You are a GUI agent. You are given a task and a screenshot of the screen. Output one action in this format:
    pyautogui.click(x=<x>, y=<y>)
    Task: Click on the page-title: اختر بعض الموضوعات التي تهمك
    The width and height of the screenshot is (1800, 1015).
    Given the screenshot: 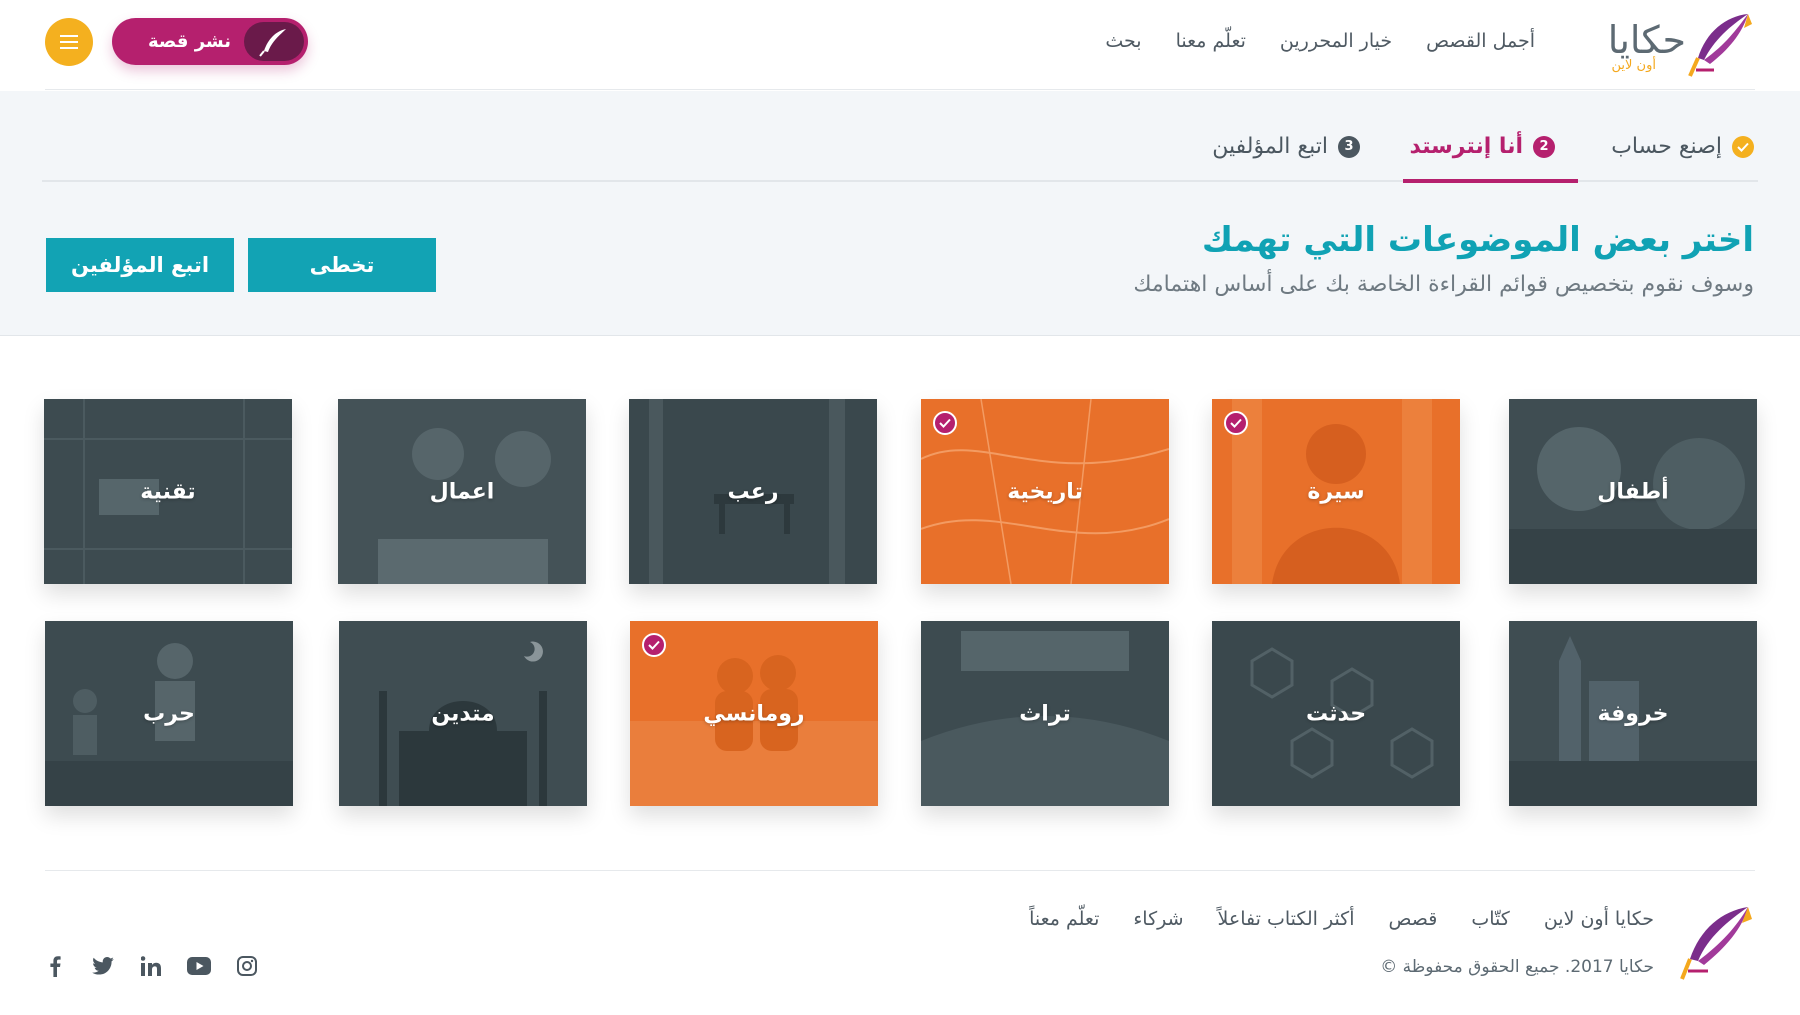 What is the action you would take?
    pyautogui.click(x=1477, y=240)
    